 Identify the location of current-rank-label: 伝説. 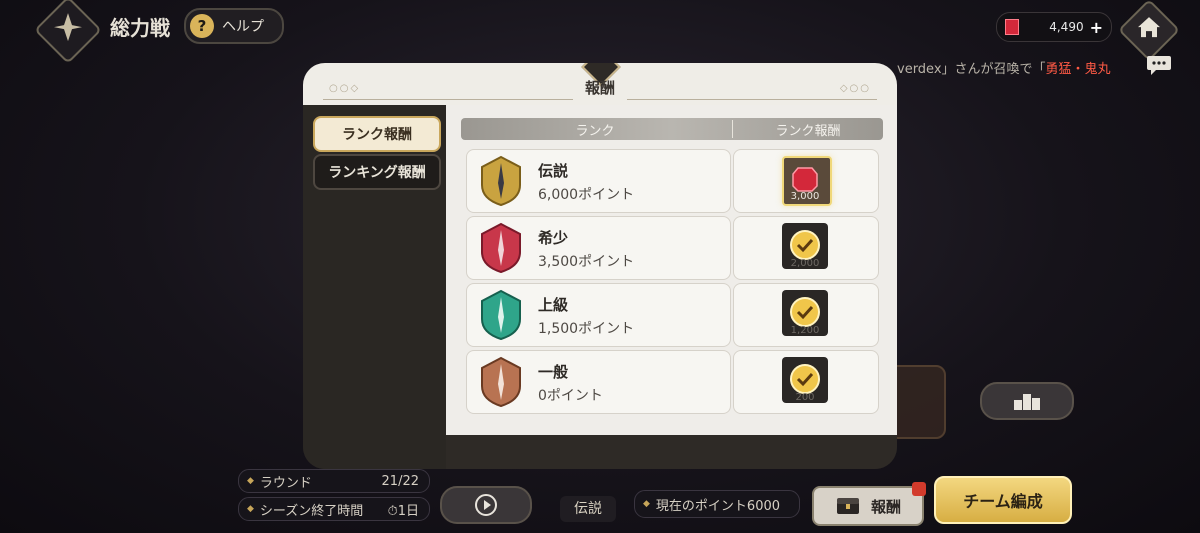
(588, 509).